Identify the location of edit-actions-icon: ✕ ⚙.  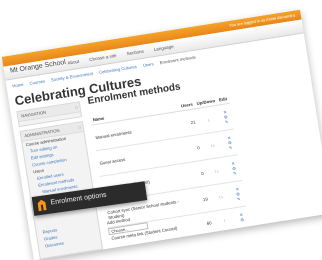
(242, 217).